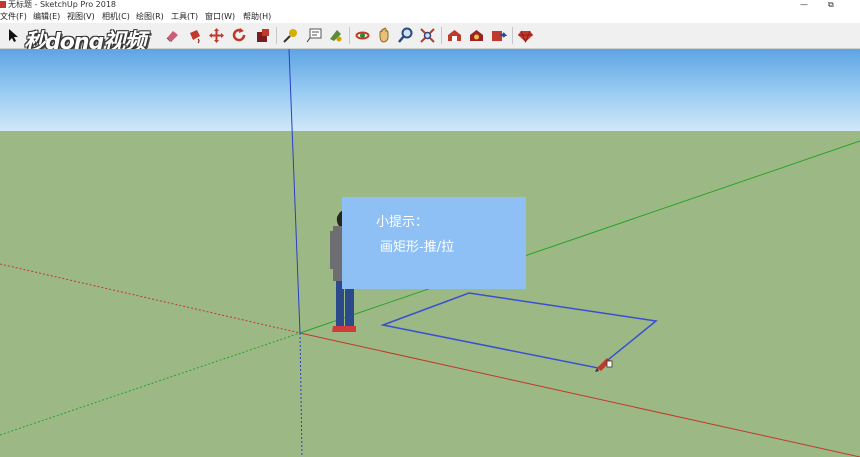 This screenshot has width=860, height=457. I want to click on eraser-tool-button, so click(172, 35).